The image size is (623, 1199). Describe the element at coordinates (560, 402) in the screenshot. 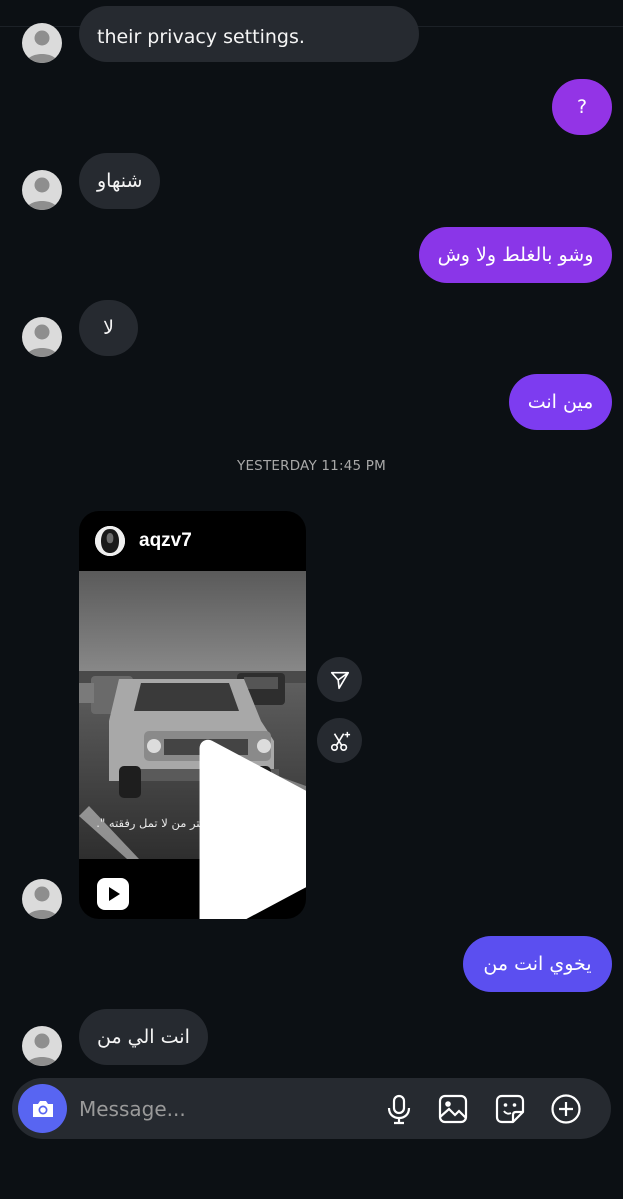

I see `message-bubble-outgoing: مين انت` at that location.